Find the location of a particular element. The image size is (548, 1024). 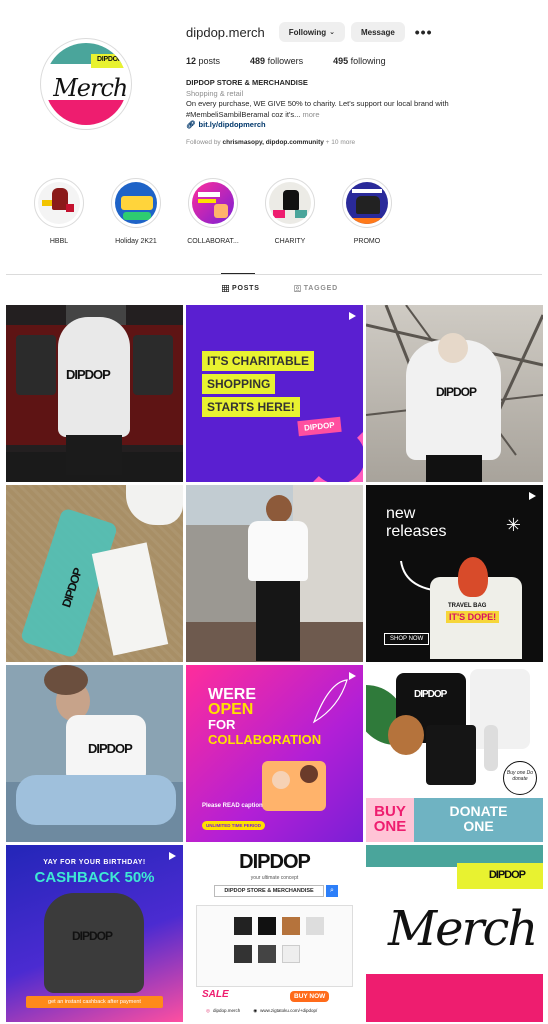

highlight-hbbl: HBBL is located at coordinates (59, 211).